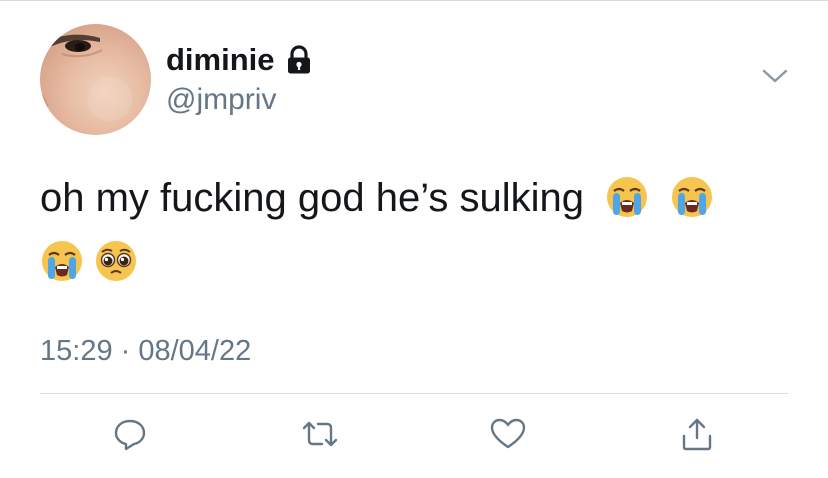 This screenshot has height=478, width=828. I want to click on heart-icon, so click(508, 436).